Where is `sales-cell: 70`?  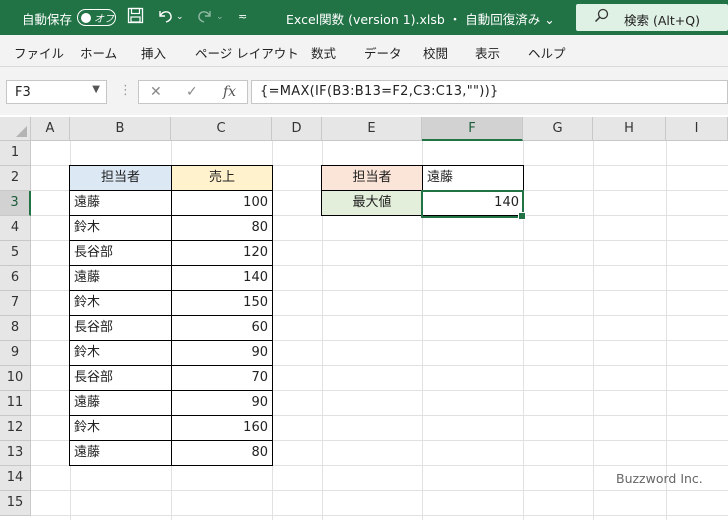 sales-cell: 70 is located at coordinates (222, 378).